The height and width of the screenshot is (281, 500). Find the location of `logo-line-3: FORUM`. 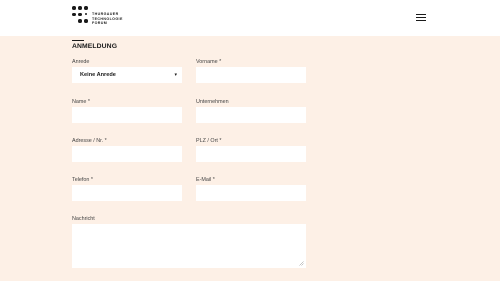

logo-line-3: FORUM is located at coordinates (100, 23).